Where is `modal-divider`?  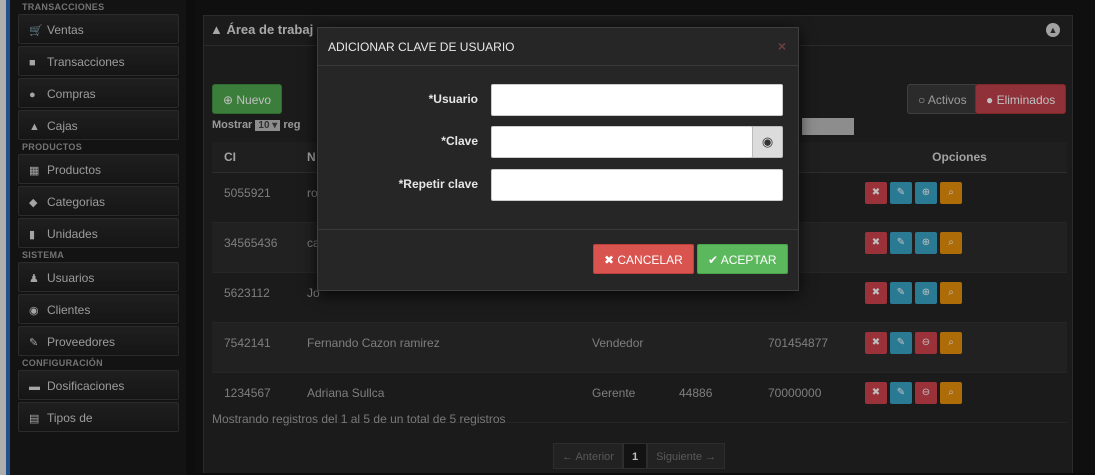 modal-divider is located at coordinates (558, 229).